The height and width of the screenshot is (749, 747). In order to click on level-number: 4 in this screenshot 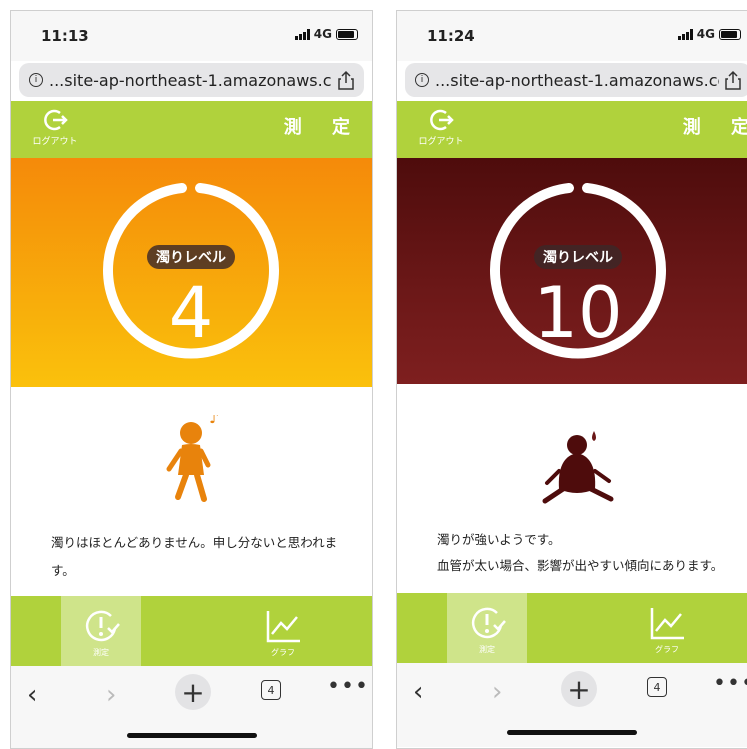, I will do `click(191, 313)`.